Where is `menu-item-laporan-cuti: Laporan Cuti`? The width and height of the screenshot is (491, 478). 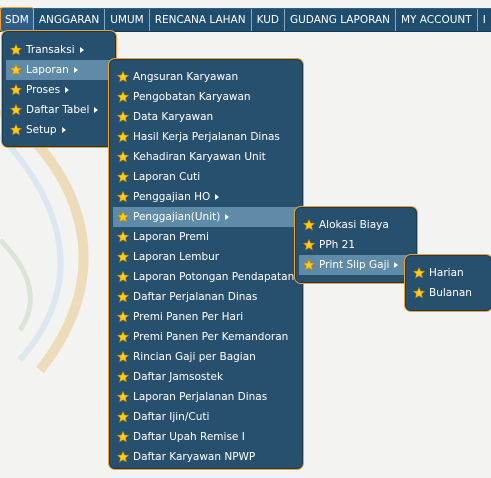 menu-item-laporan-cuti: Laporan Cuti is located at coordinates (206, 177).